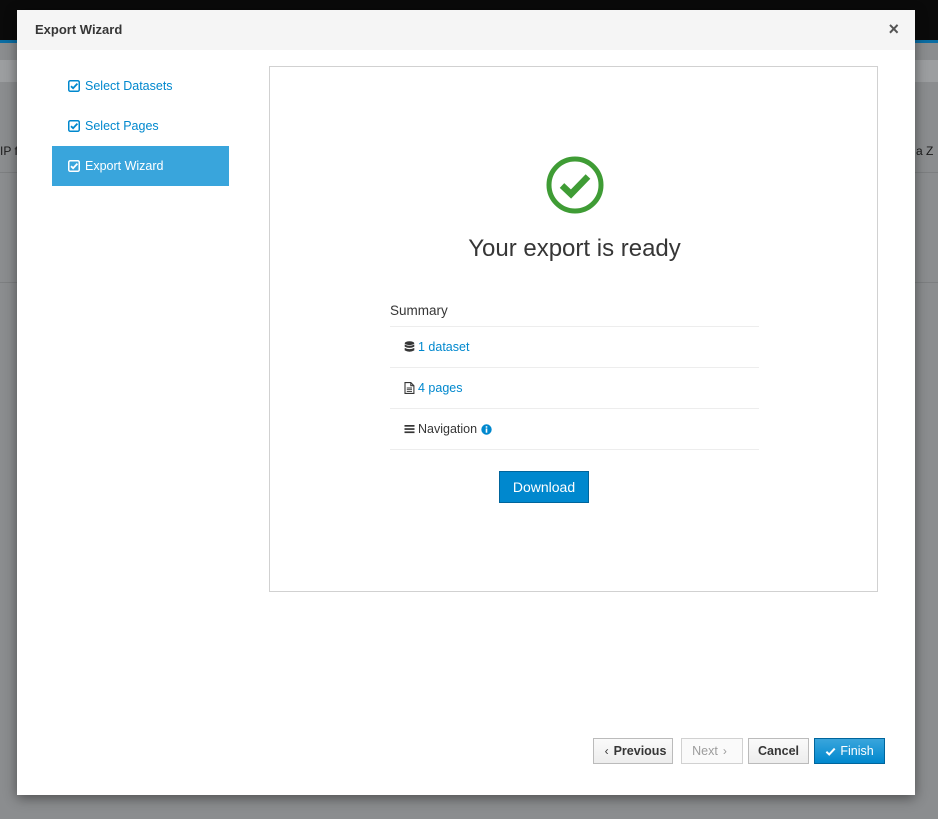  I want to click on bars-icon, so click(409, 429).